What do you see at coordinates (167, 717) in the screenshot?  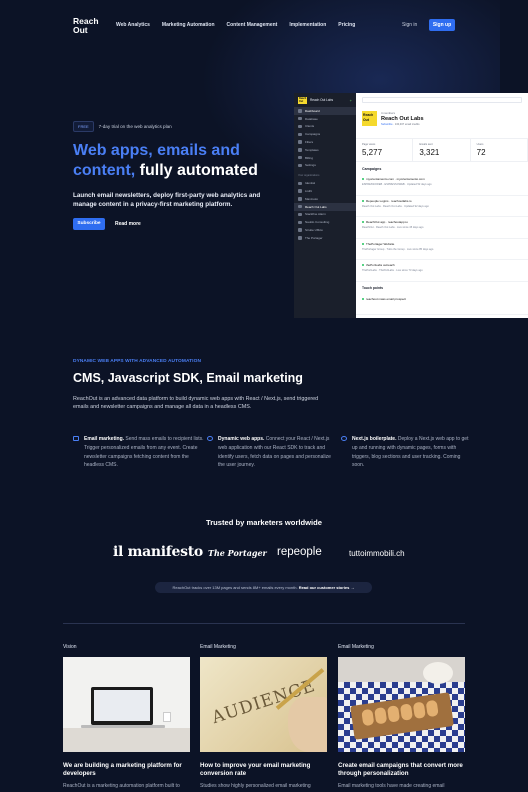 I see `cup-shape` at bounding box center [167, 717].